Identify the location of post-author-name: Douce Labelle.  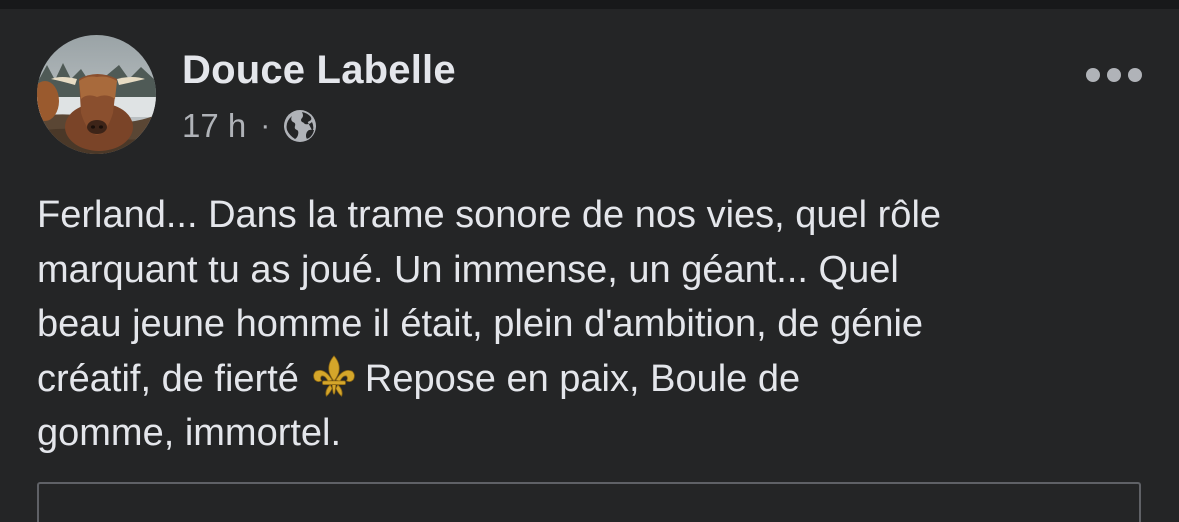
(319, 70).